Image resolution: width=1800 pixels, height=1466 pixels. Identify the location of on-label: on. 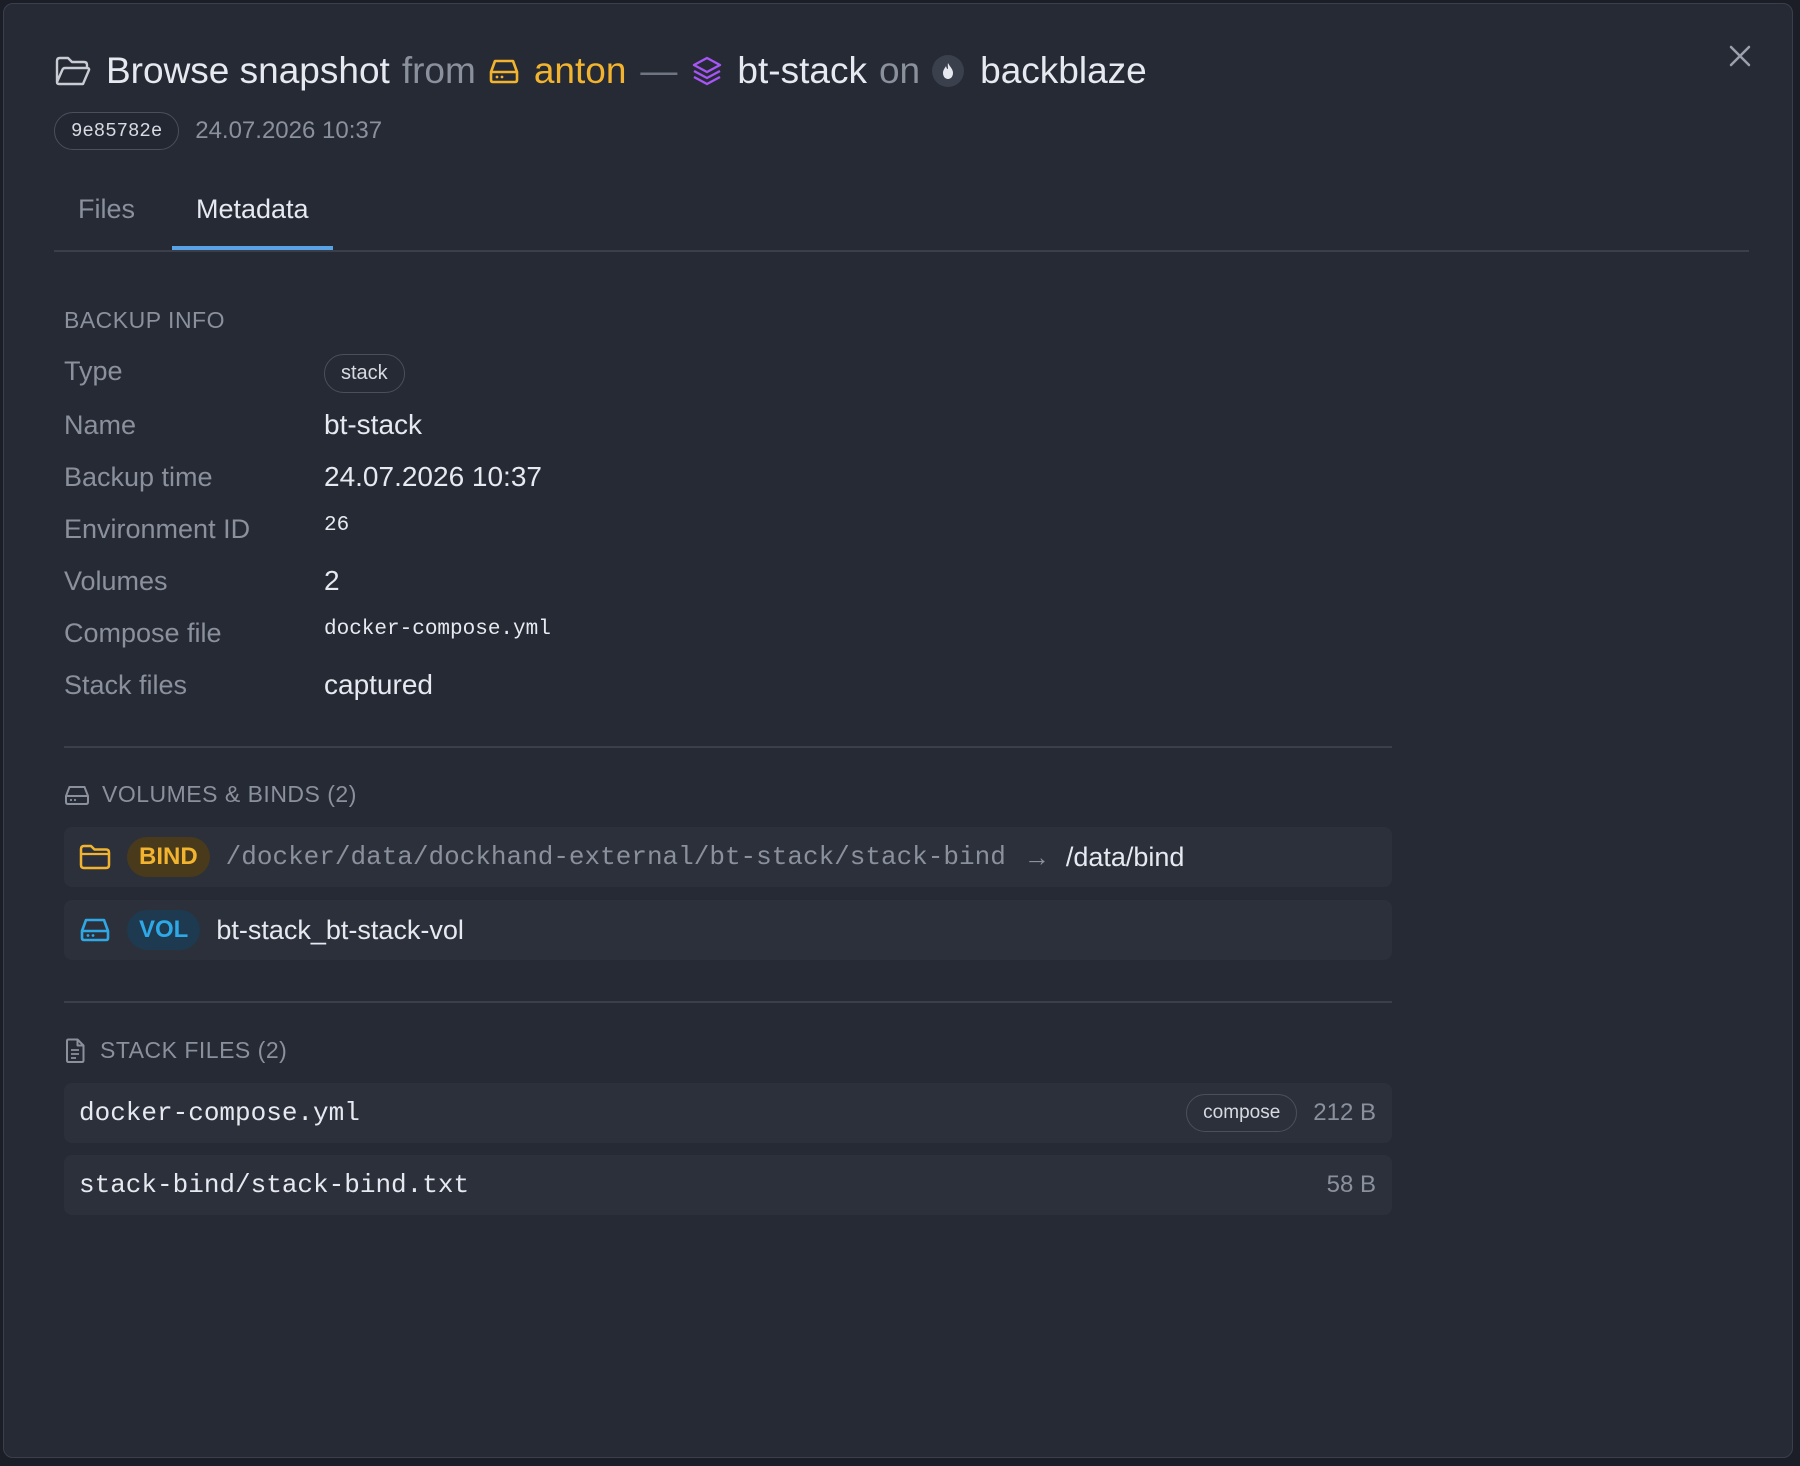
(899, 70).